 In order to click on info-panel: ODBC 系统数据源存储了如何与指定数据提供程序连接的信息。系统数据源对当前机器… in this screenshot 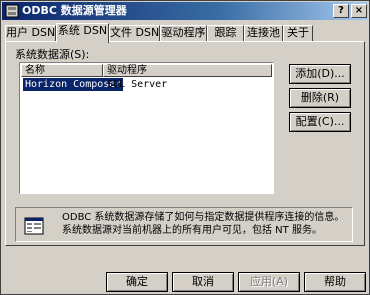, I will do `click(184, 224)`.